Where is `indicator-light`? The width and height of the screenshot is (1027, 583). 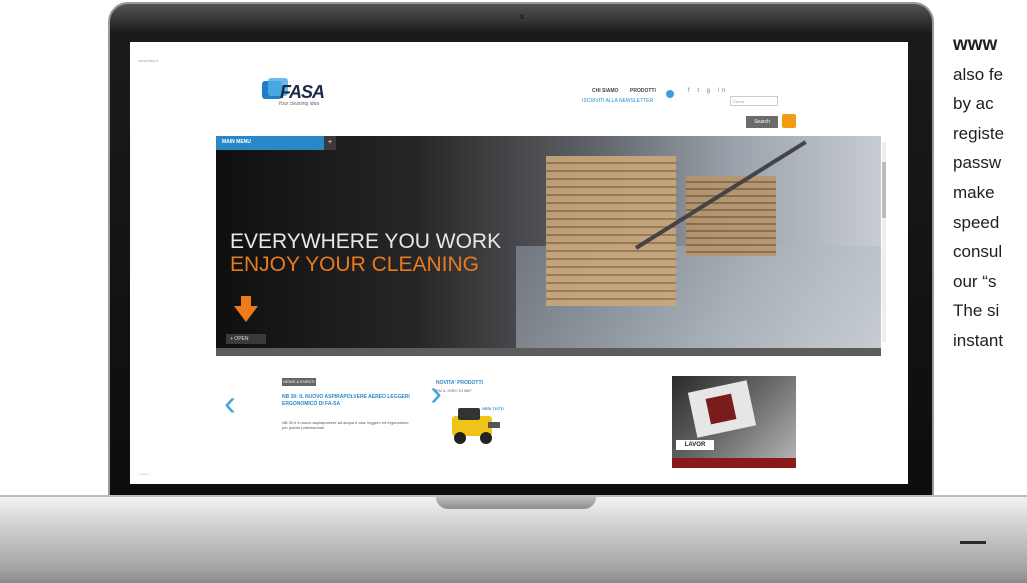 indicator-light is located at coordinates (973, 542).